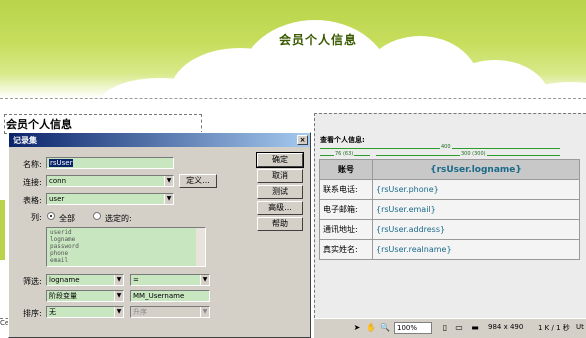  What do you see at coordinates (32, 182) in the screenshot?
I see `connection-label: 连接:` at bounding box center [32, 182].